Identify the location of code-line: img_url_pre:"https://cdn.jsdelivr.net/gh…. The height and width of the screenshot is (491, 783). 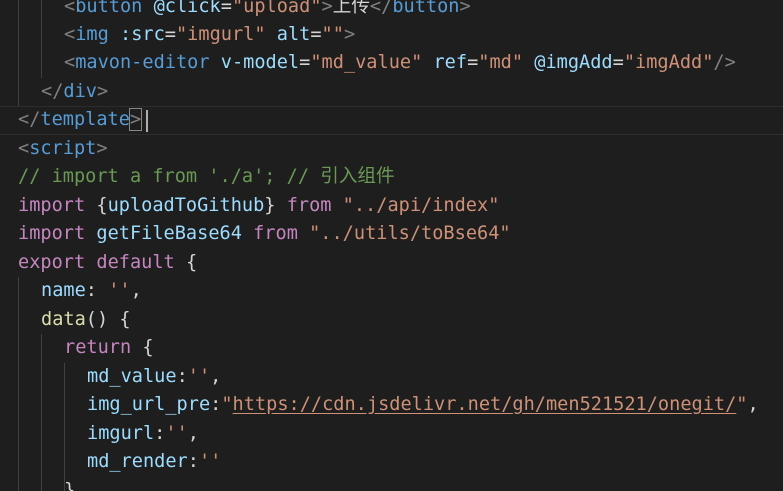
(435, 405).